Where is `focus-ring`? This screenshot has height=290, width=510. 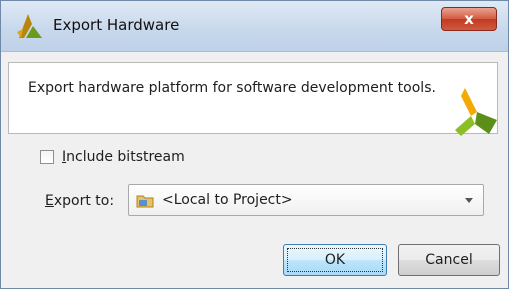 focus-ring is located at coordinates (335, 260).